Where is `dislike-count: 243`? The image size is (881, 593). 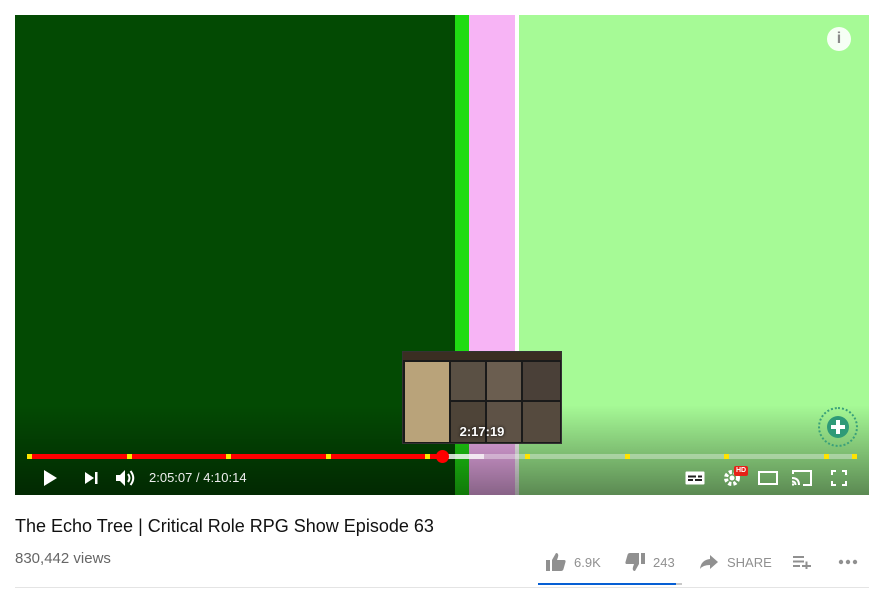 dislike-count: 243 is located at coordinates (664, 562).